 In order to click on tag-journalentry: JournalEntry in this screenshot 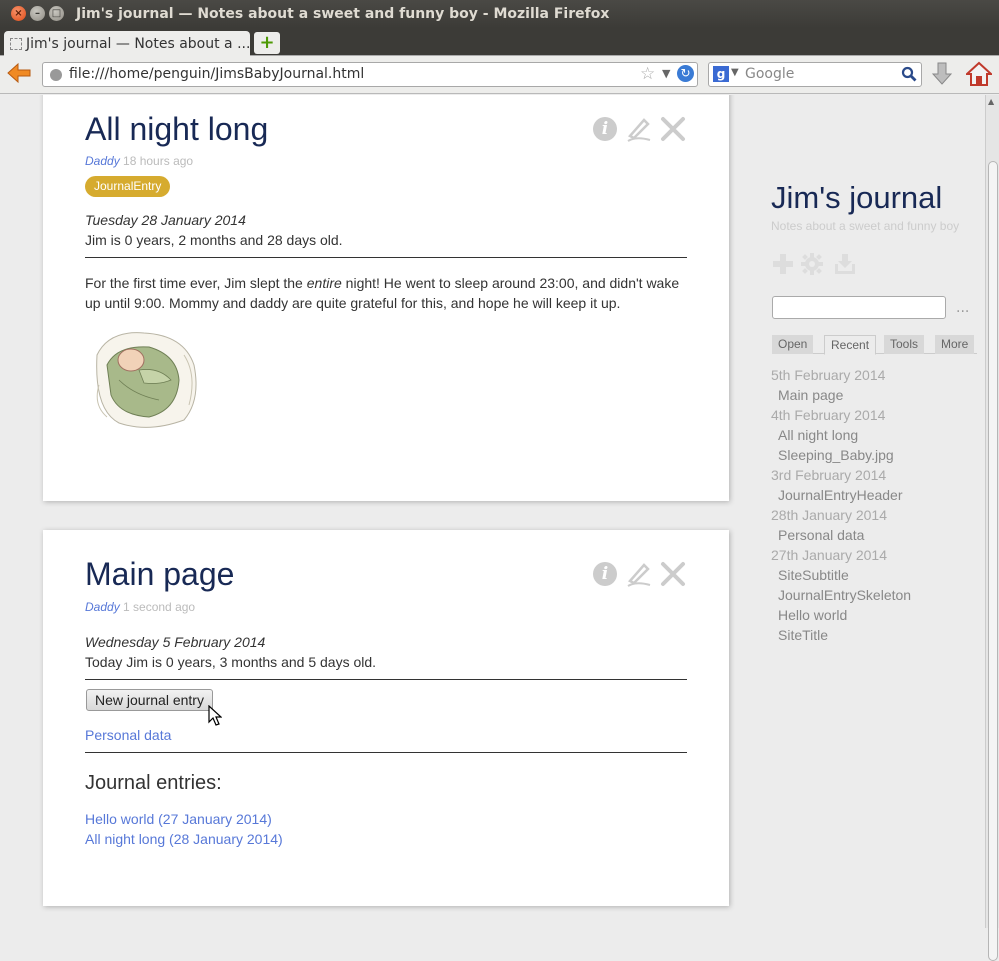, I will do `click(128, 186)`.